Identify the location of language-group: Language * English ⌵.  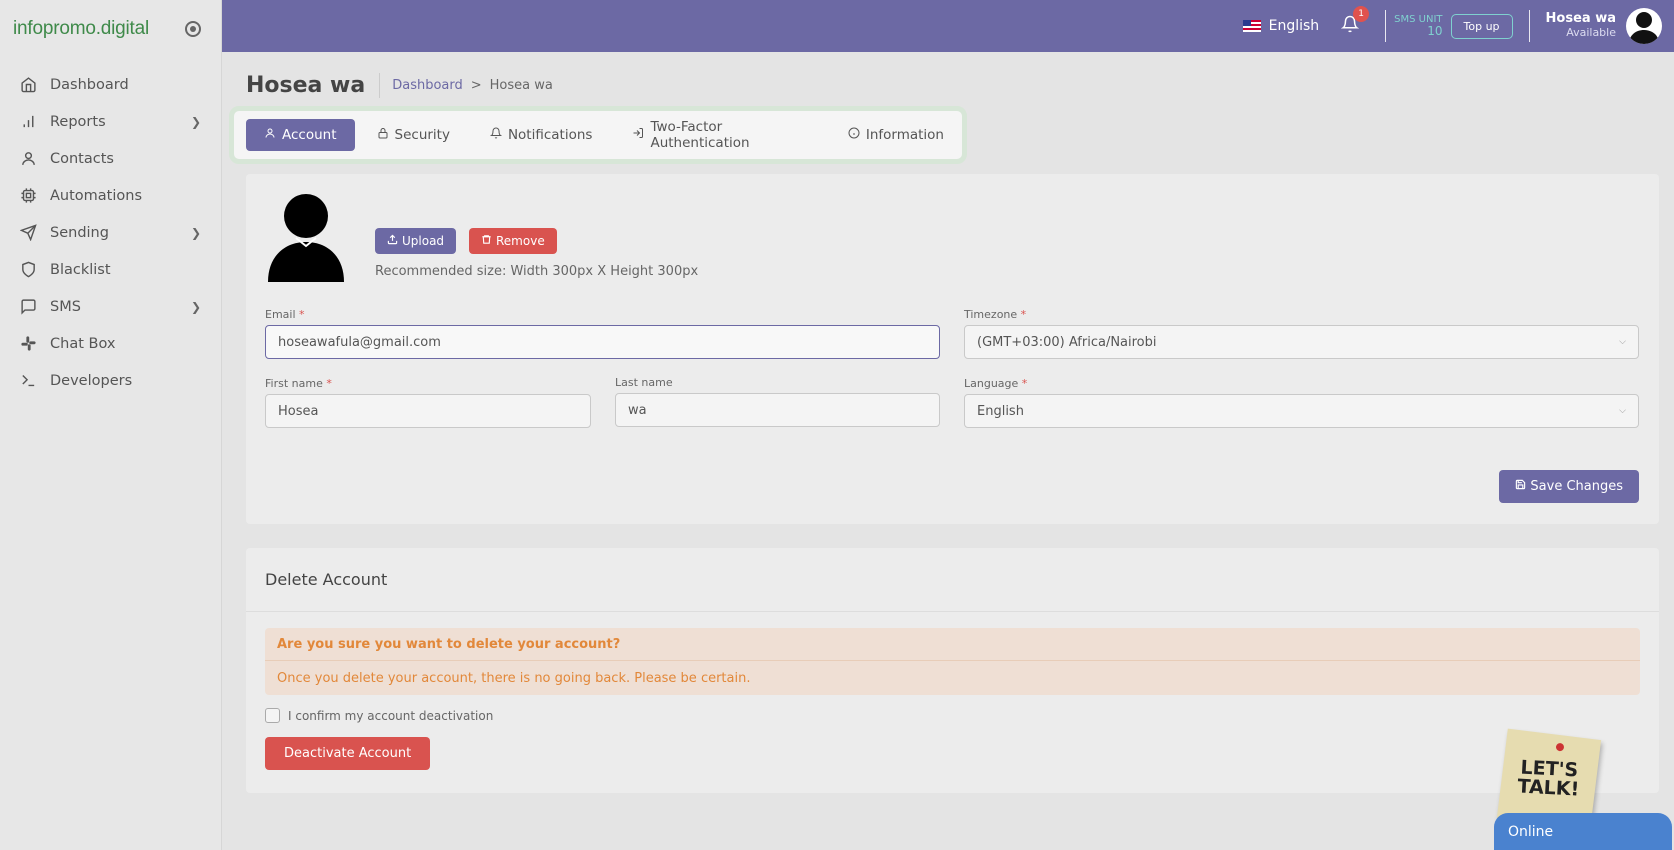
(1301, 402).